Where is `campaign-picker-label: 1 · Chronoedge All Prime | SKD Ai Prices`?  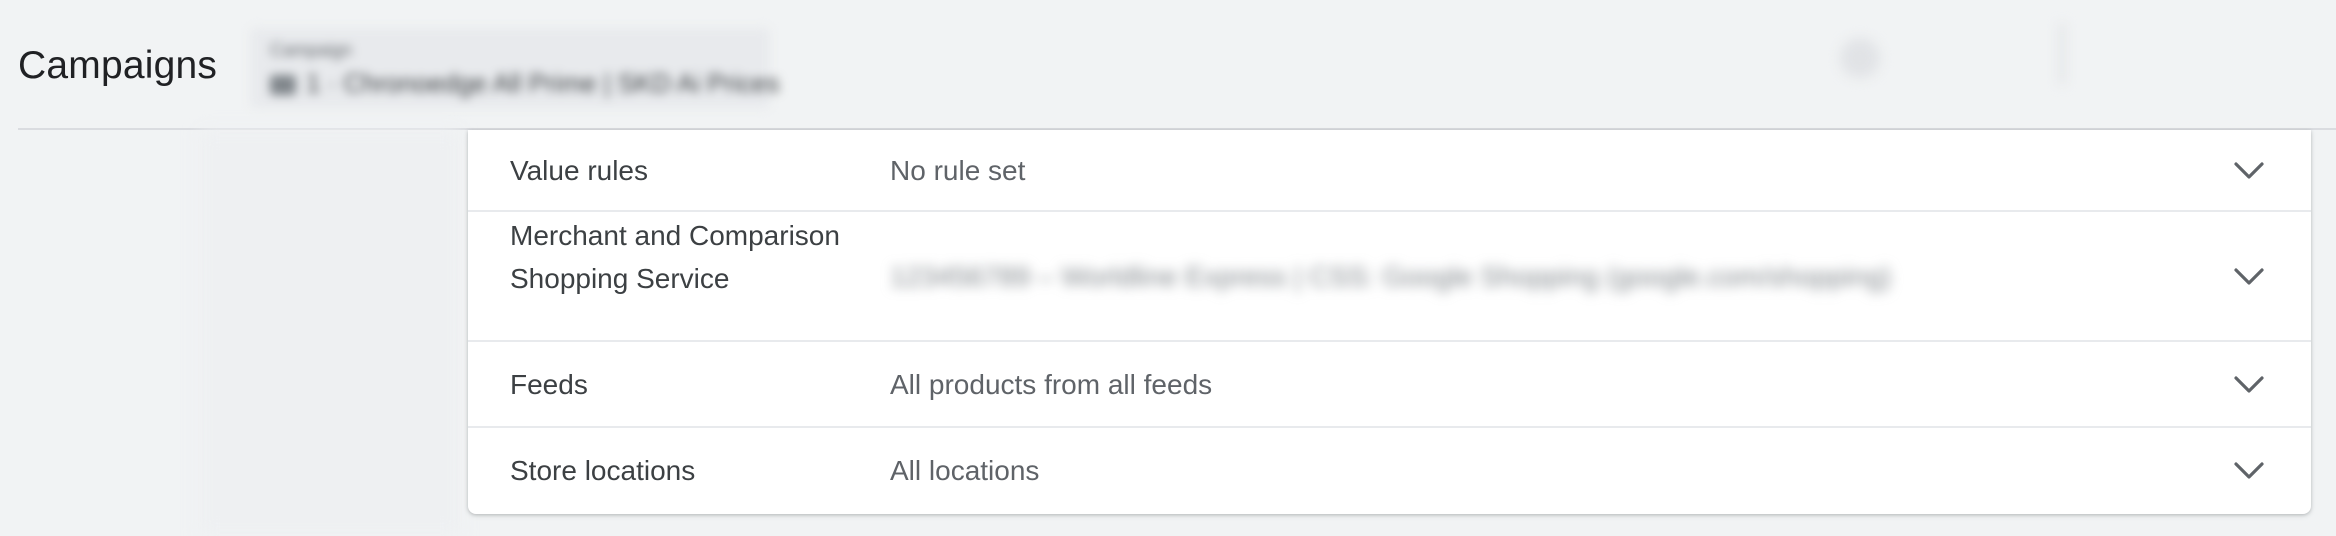 campaign-picker-label: 1 · Chronoedge All Prime | SKD Ai Prices is located at coordinates (543, 83).